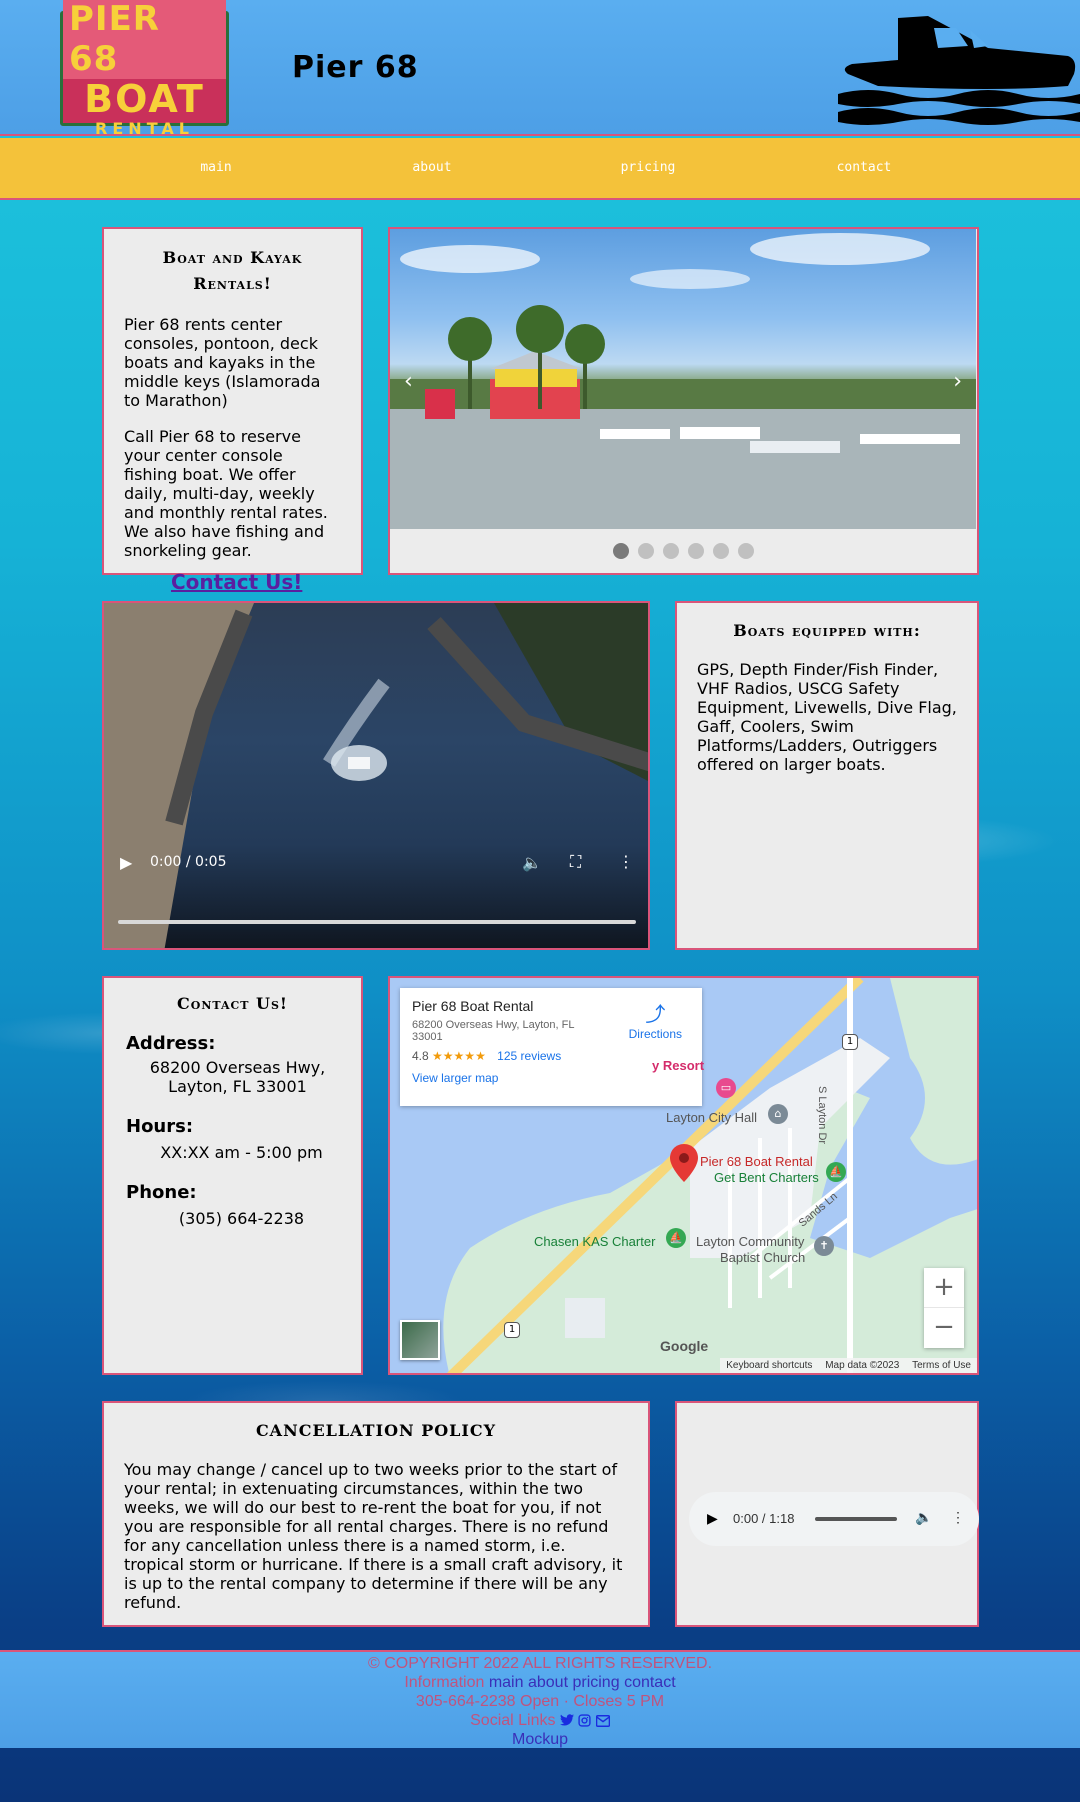  What do you see at coordinates (684, 1163) in the screenshot?
I see `location-pin-icon` at bounding box center [684, 1163].